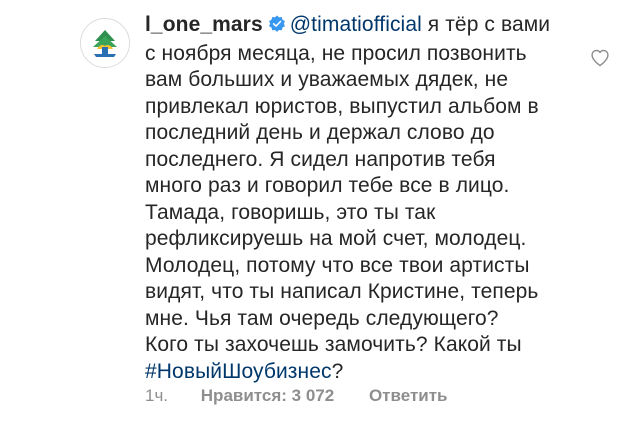 The width and height of the screenshot is (640, 421). I want to click on hashtag-link: #НовыйШоубизнес, so click(238, 371).